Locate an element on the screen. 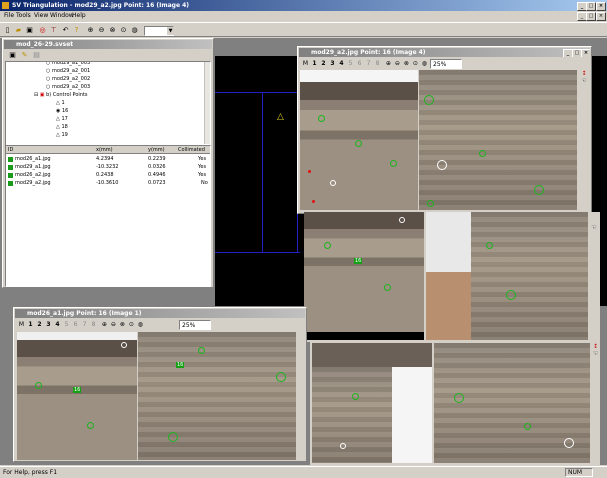 The width and height of the screenshot is (607, 478). new-file-icon: ▯ is located at coordinates (7, 30).